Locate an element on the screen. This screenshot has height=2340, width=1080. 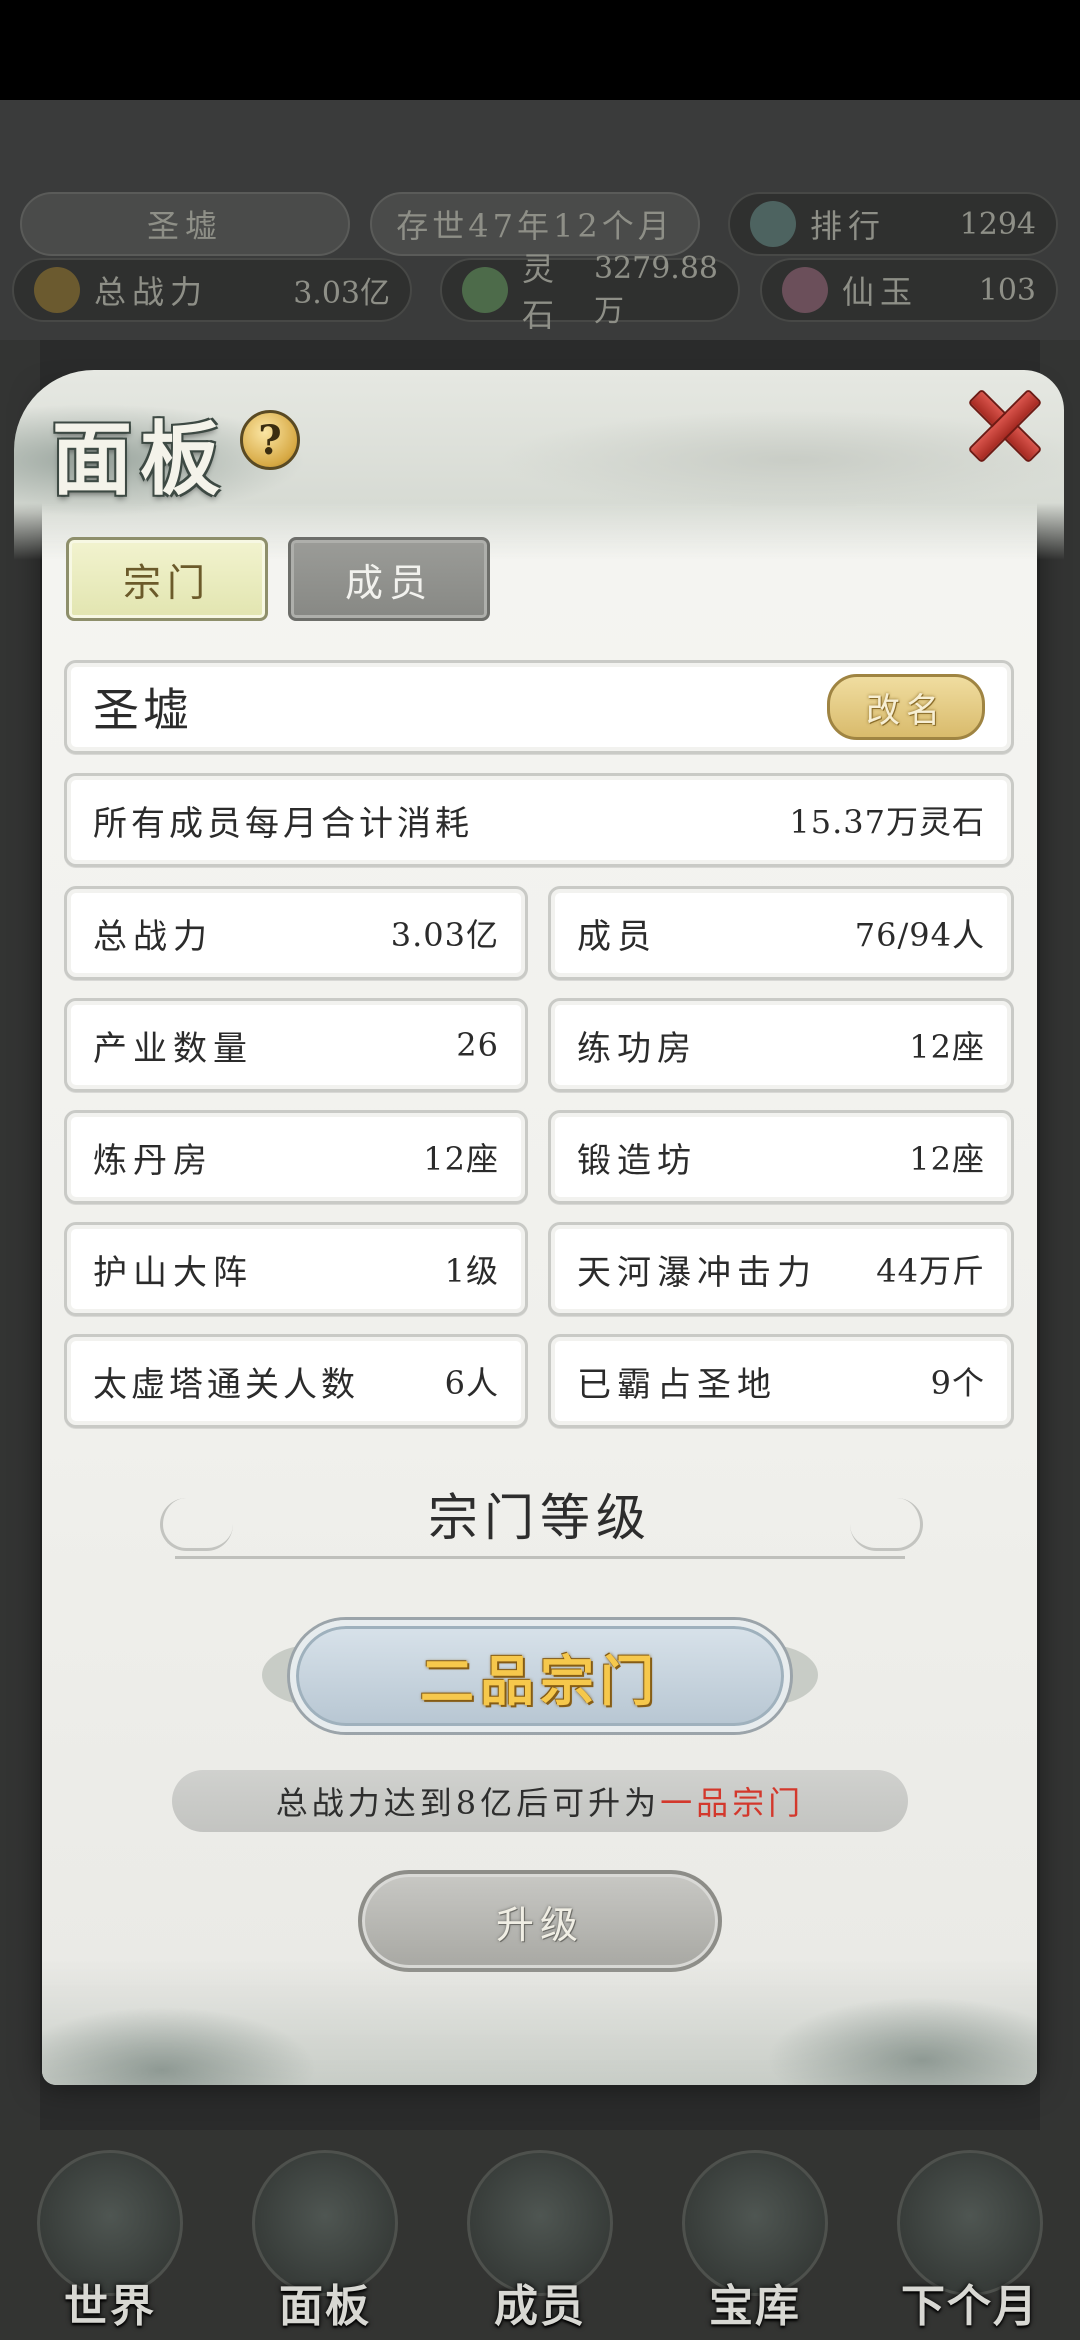
hud-spirit-stone-label: 灵石 is located at coordinates (541, 292).